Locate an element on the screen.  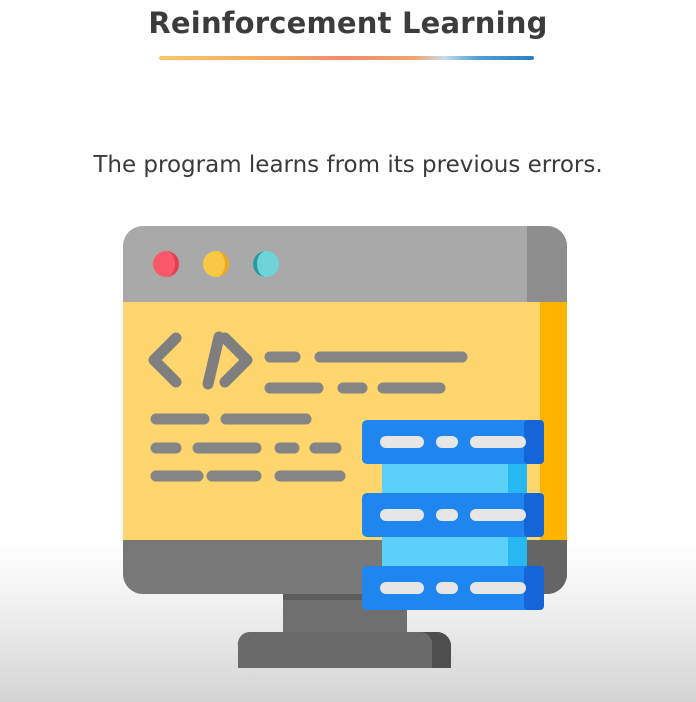
window-dots is located at coordinates (216, 264).